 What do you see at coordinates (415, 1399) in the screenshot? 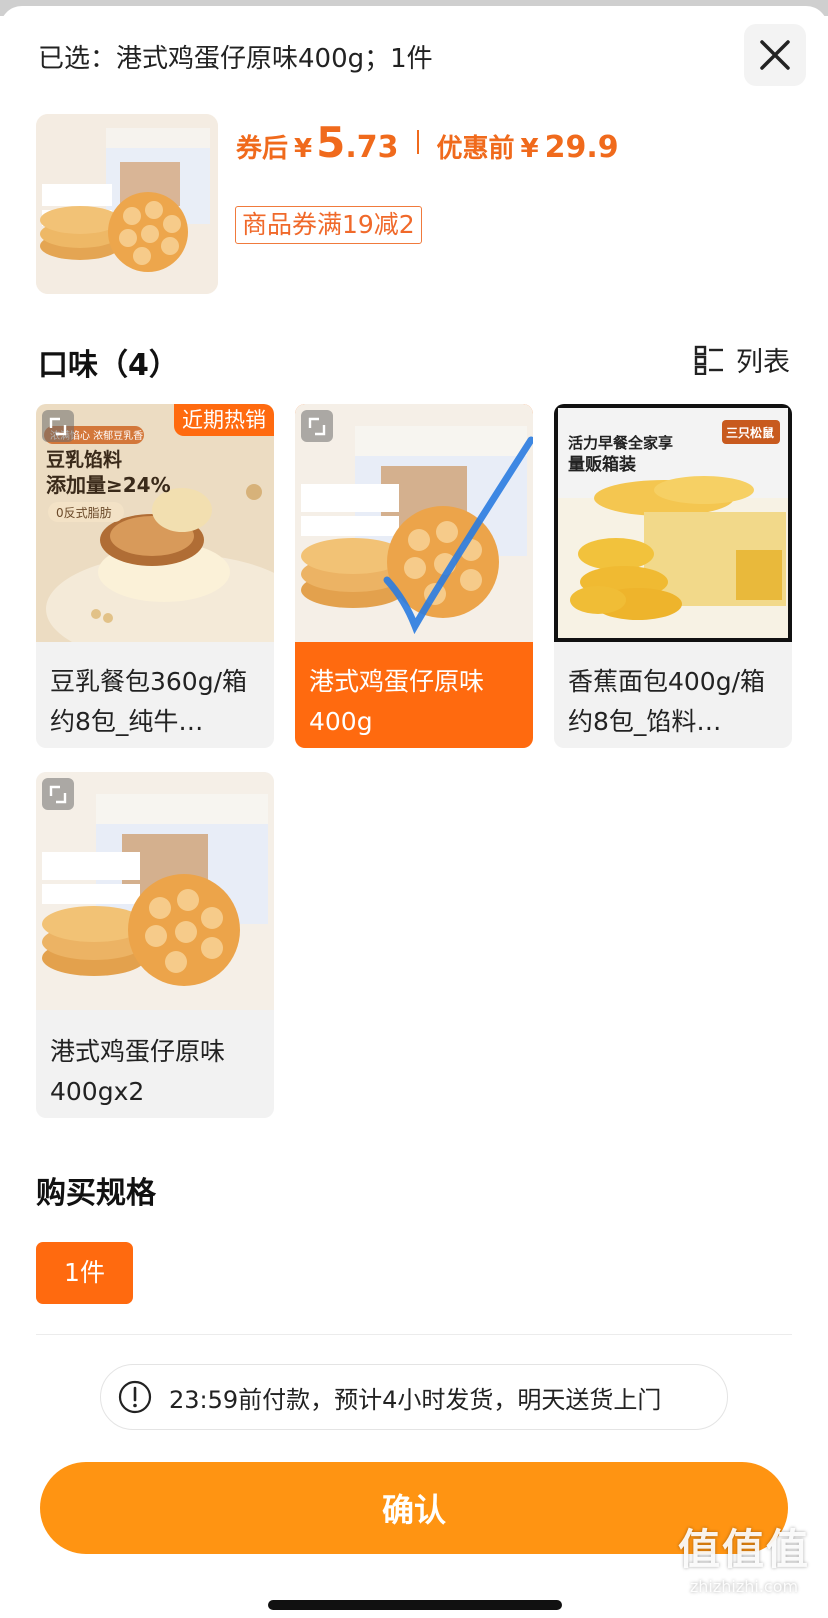
I see `delivery-notice-text: 23:59前付款，预计4小时发货，明天送货上门` at bounding box center [415, 1399].